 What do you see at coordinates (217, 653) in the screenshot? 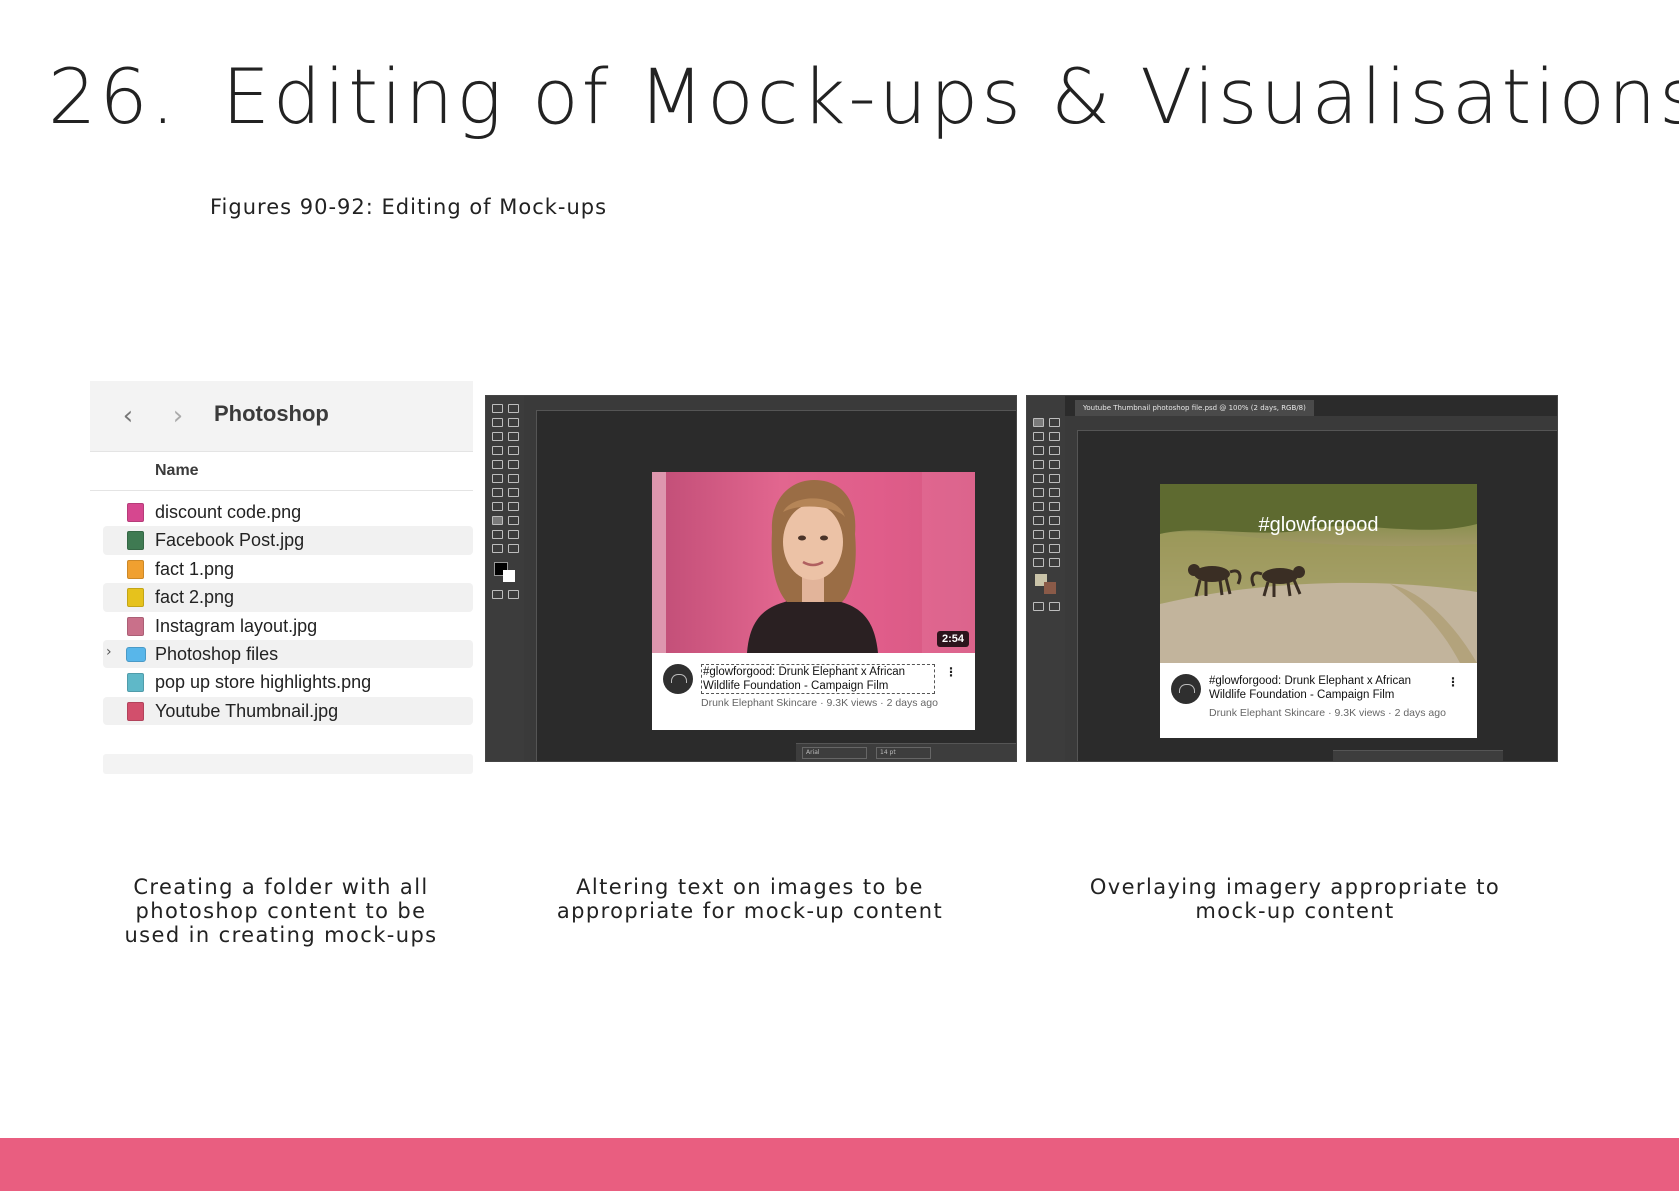
I see `file-name: Photoshop files` at bounding box center [217, 653].